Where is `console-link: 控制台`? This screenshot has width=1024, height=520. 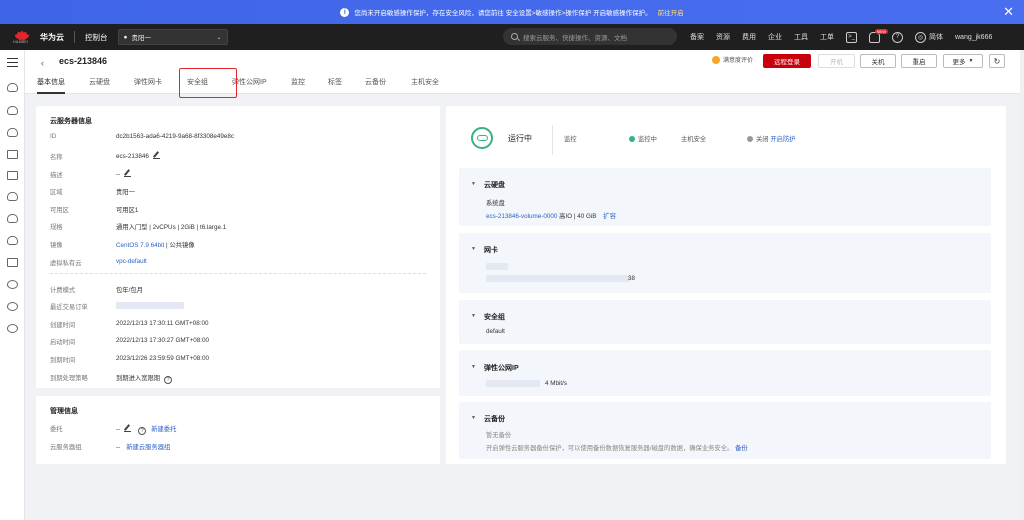 console-link: 控制台 is located at coordinates (96, 37).